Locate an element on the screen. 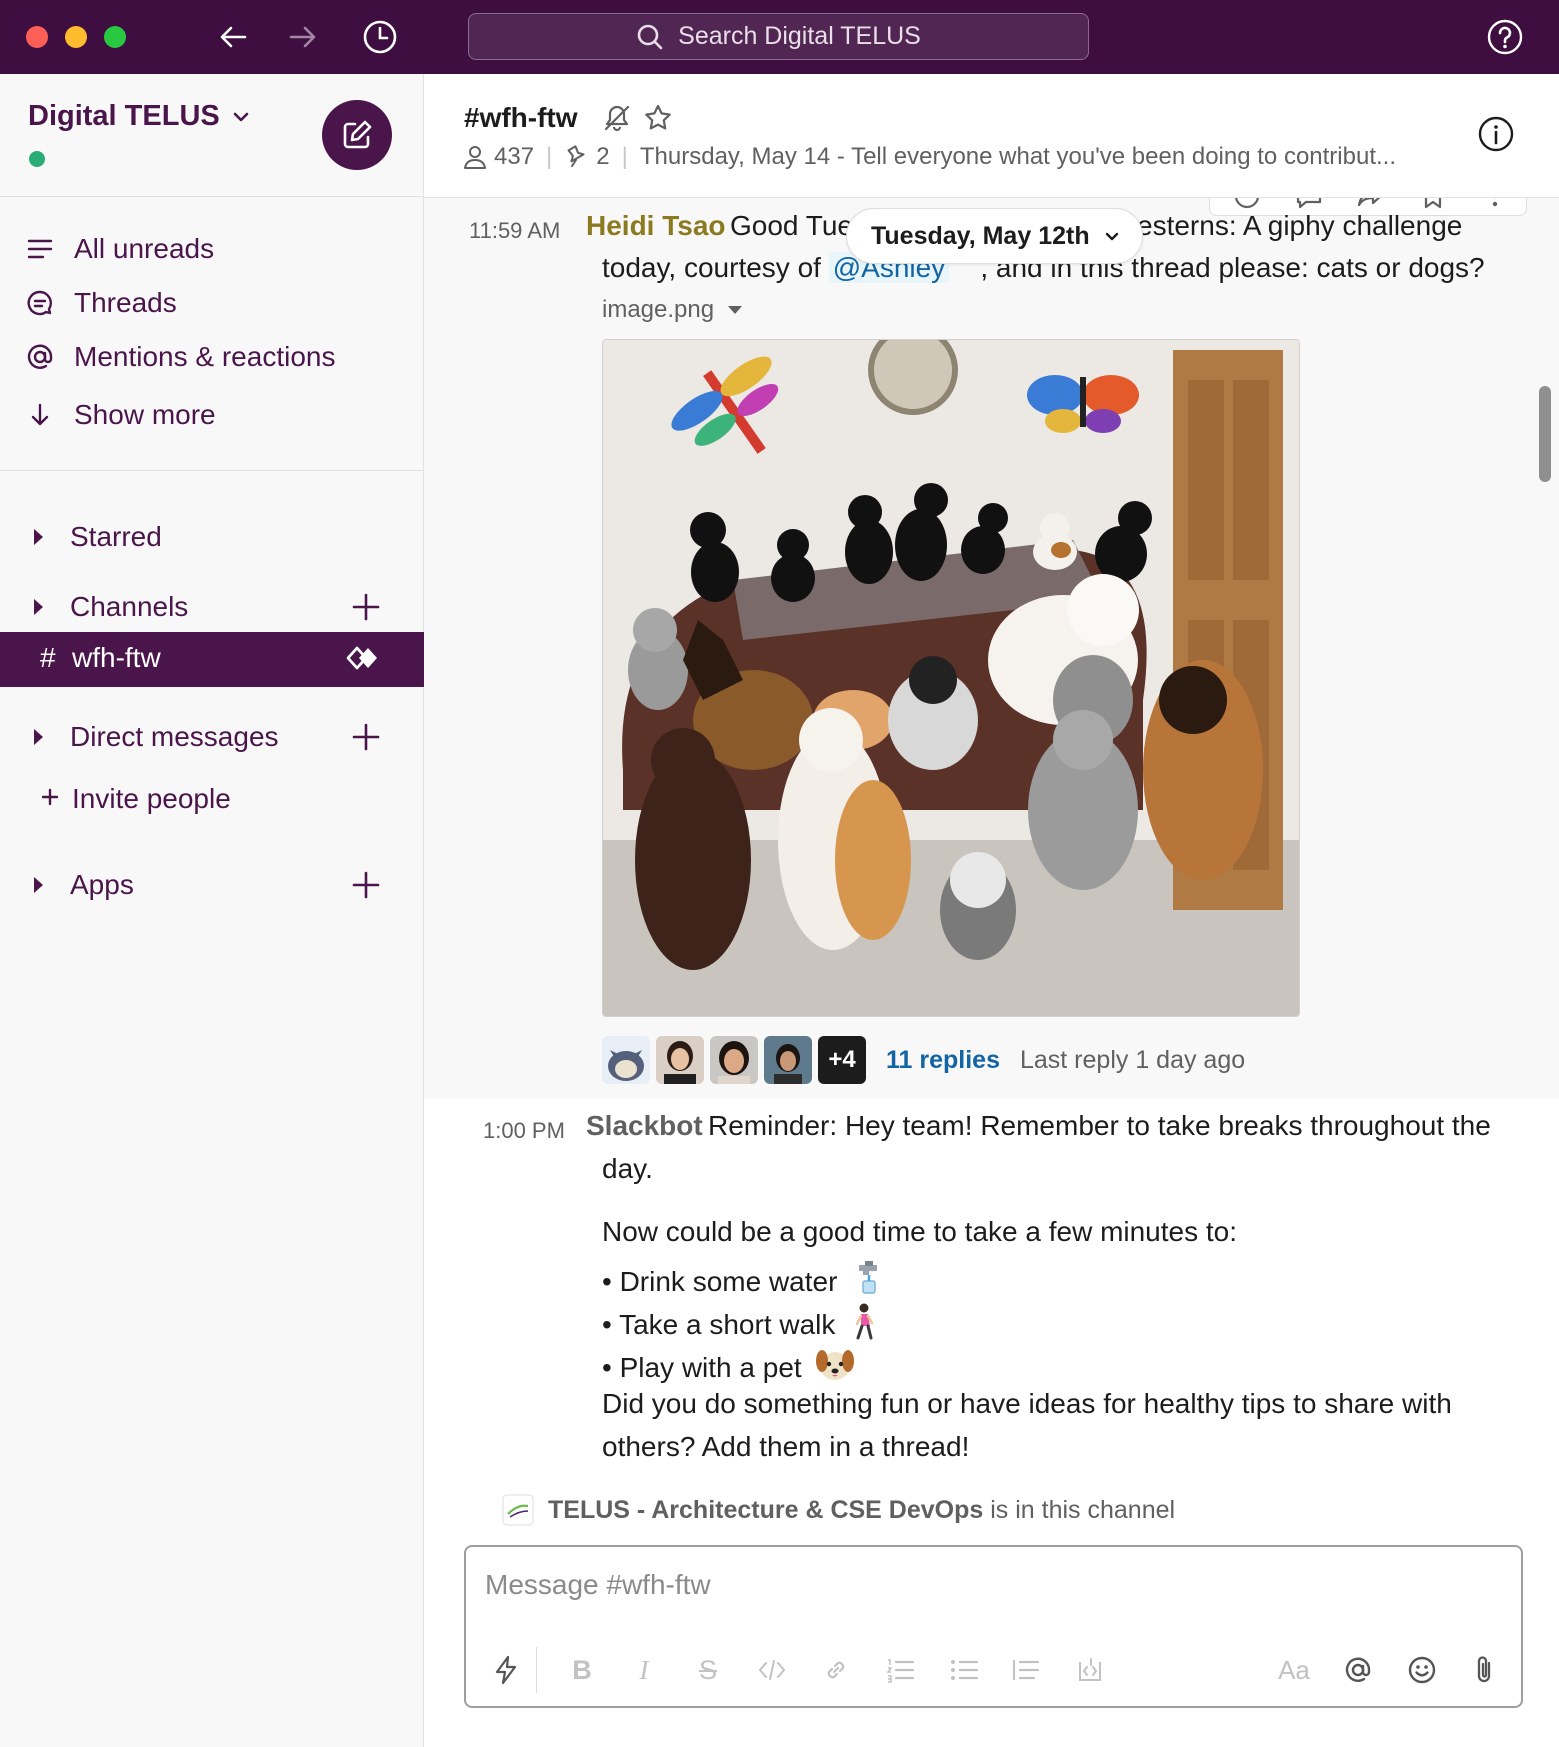  help-icon is located at coordinates (1505, 37).